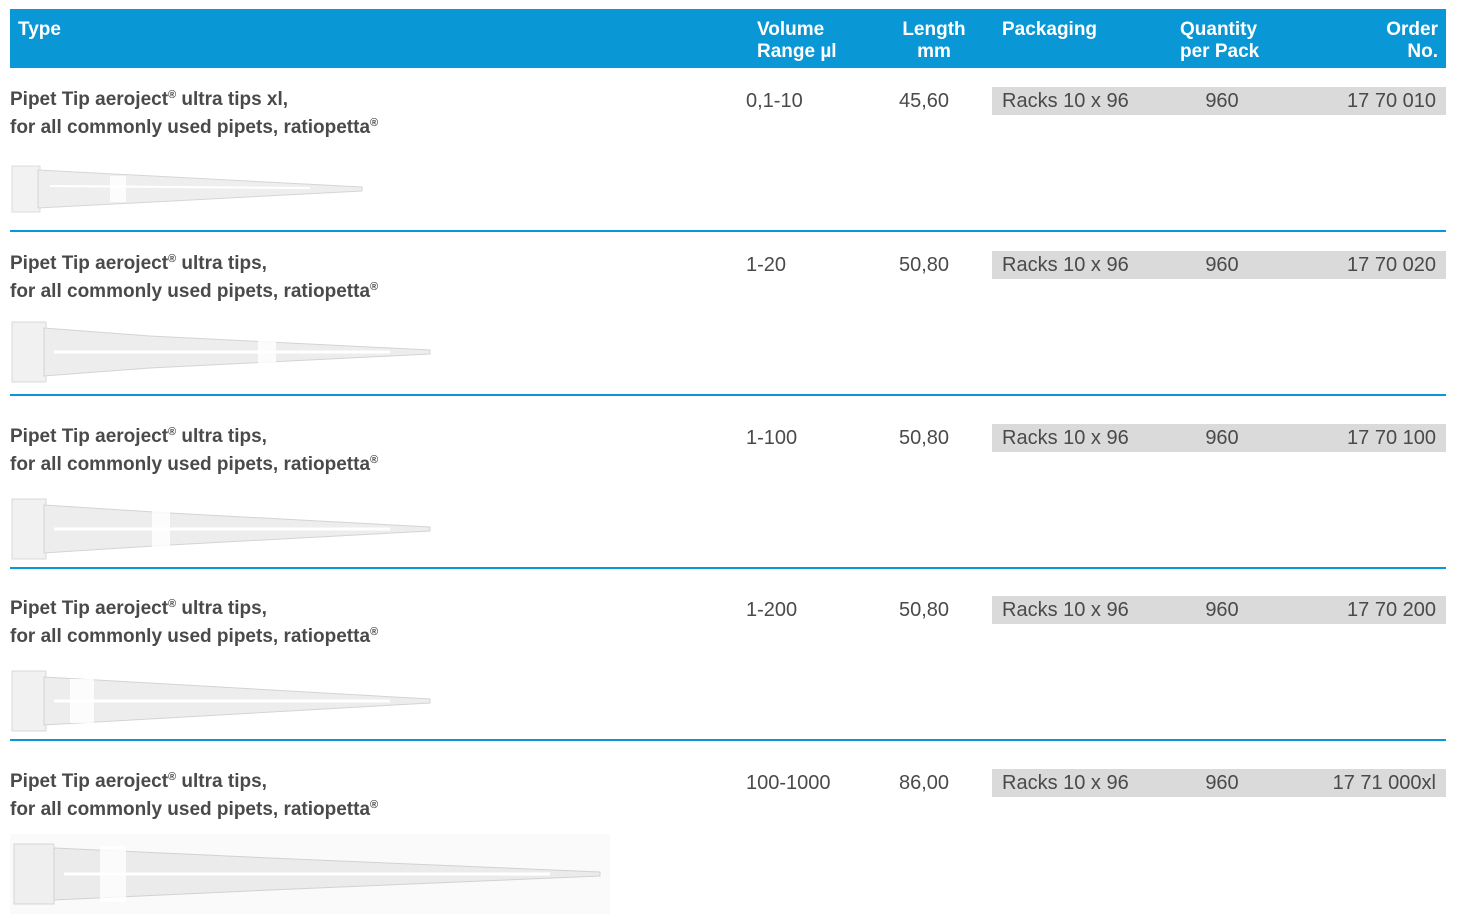  I want to click on volume-range: 1-100, so click(772, 438).